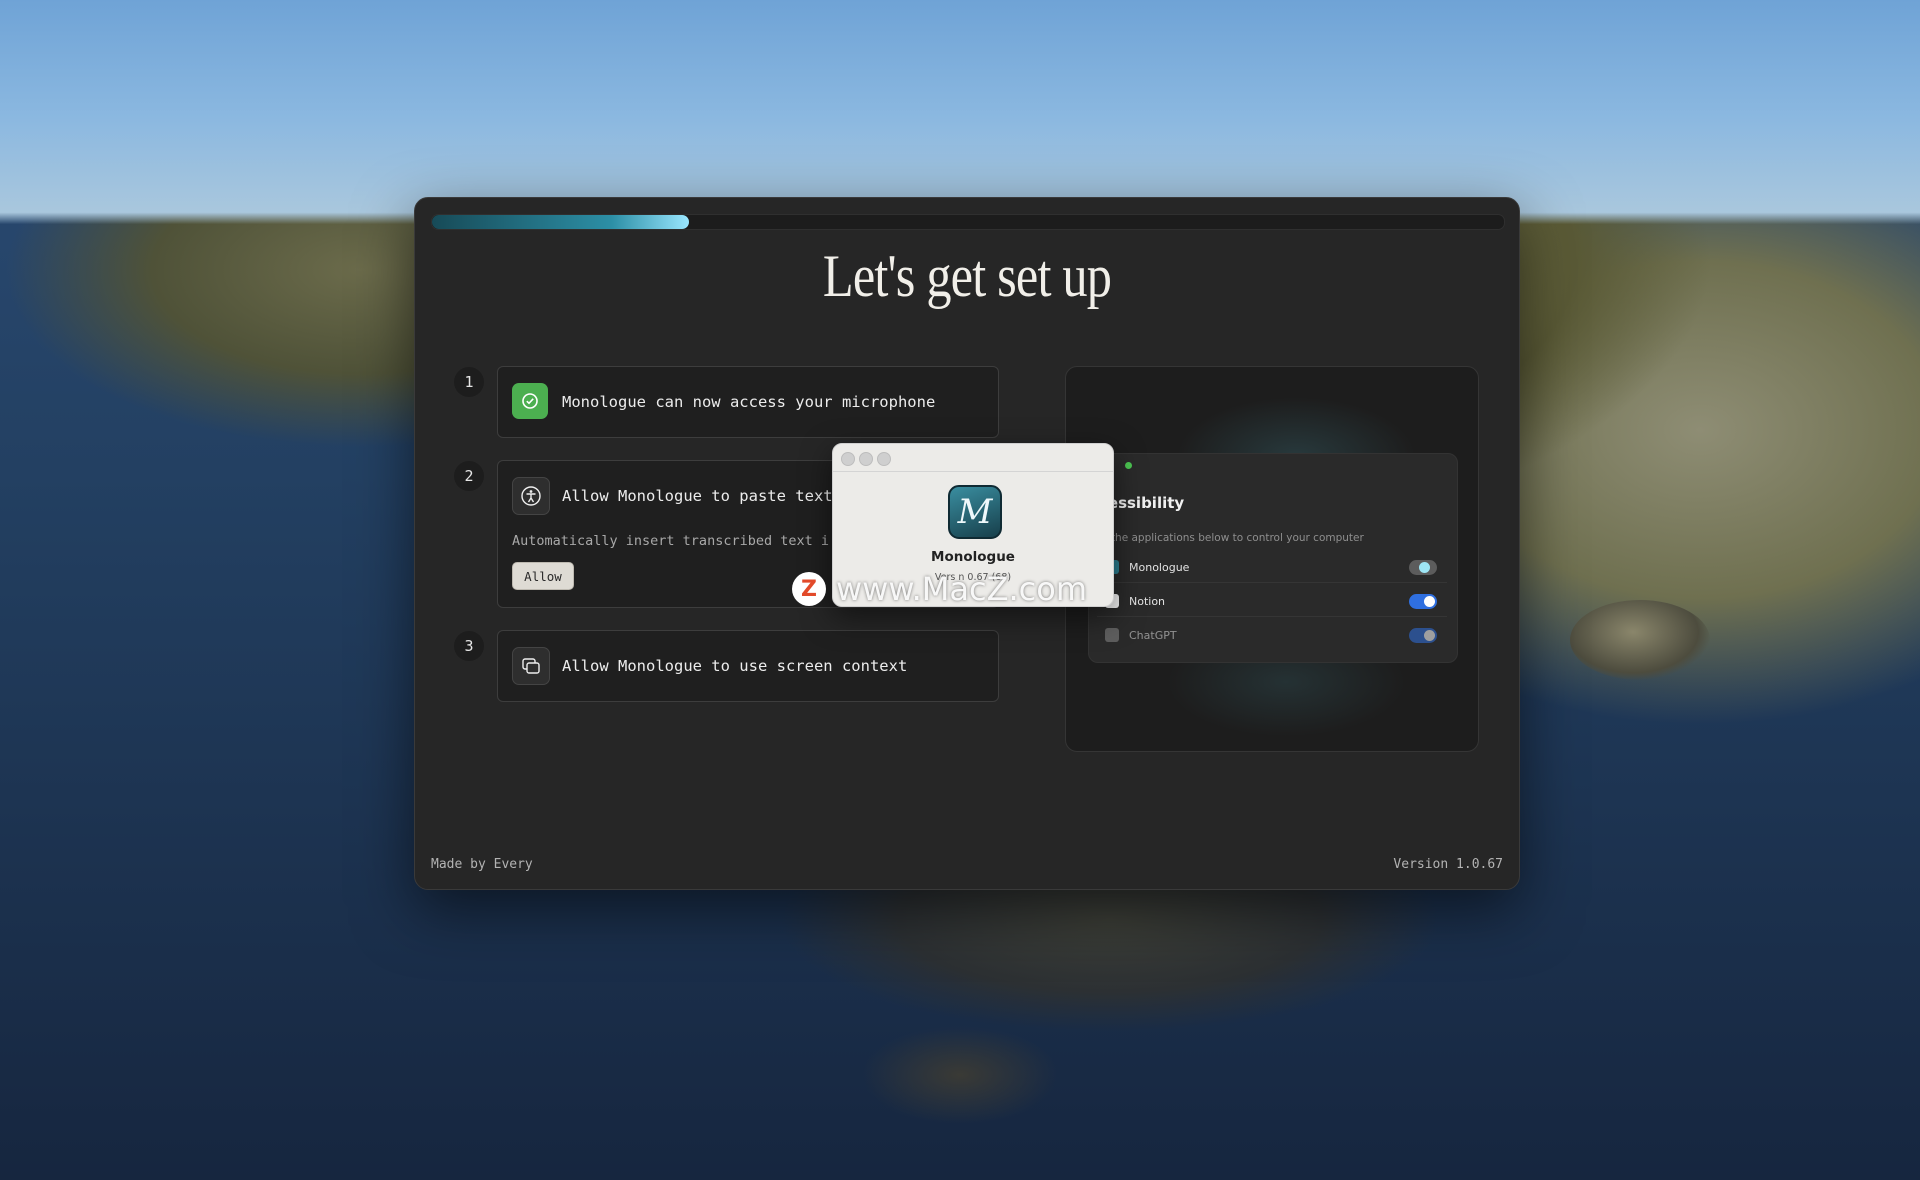 The width and height of the screenshot is (1920, 1180). What do you see at coordinates (1272, 567) in the screenshot?
I see `settings-row-monologue: Monologue` at bounding box center [1272, 567].